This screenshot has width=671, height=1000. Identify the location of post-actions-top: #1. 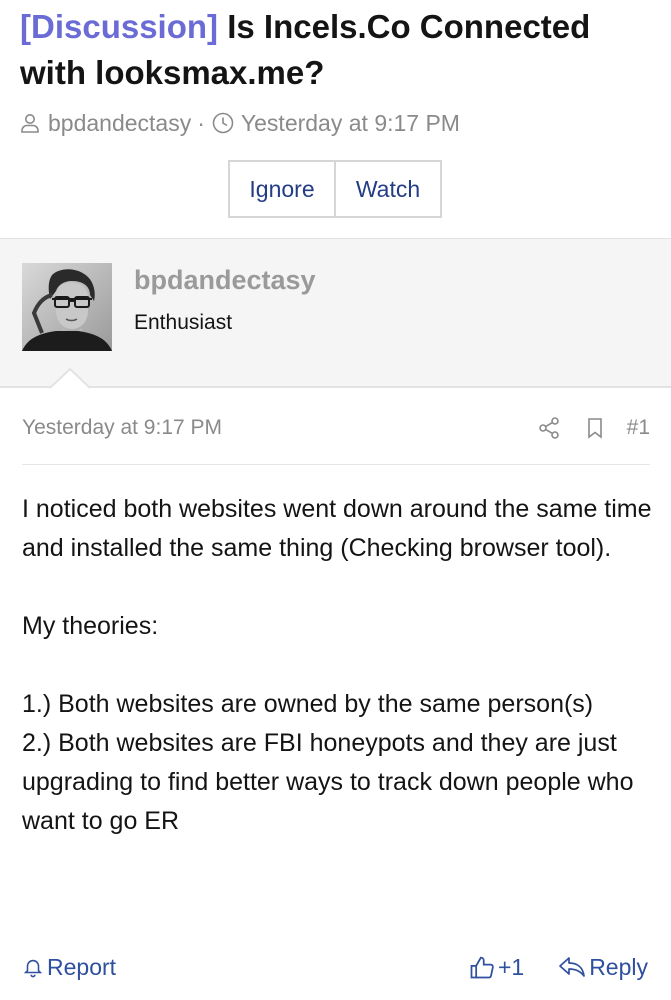
(593, 428).